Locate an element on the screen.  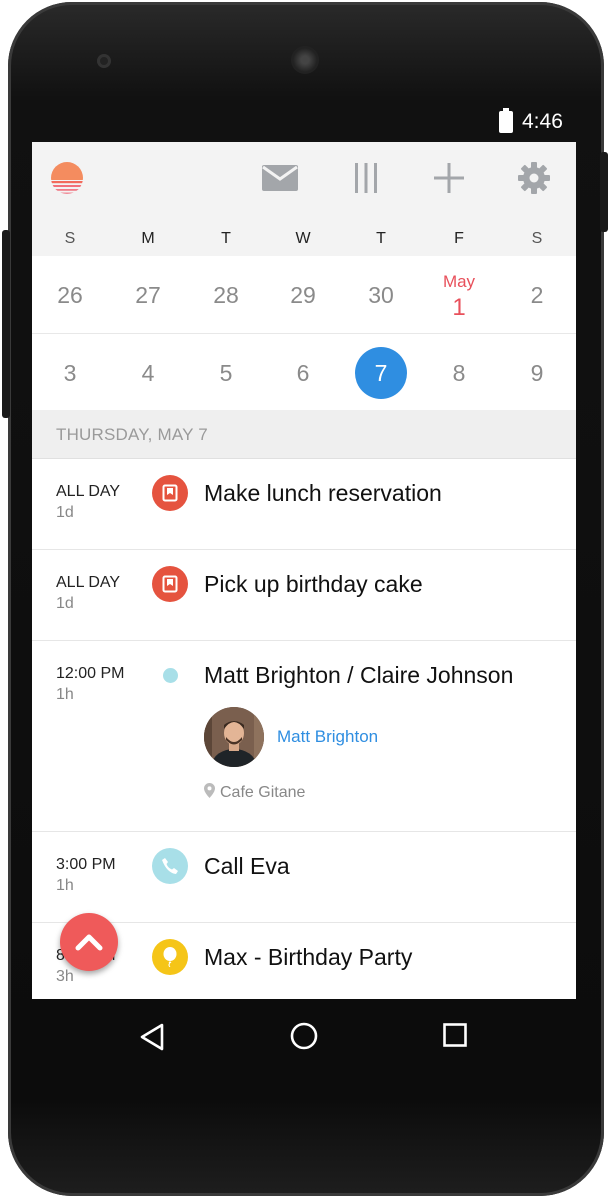
event-location: Cafe Gitane is located at coordinates (254, 792).